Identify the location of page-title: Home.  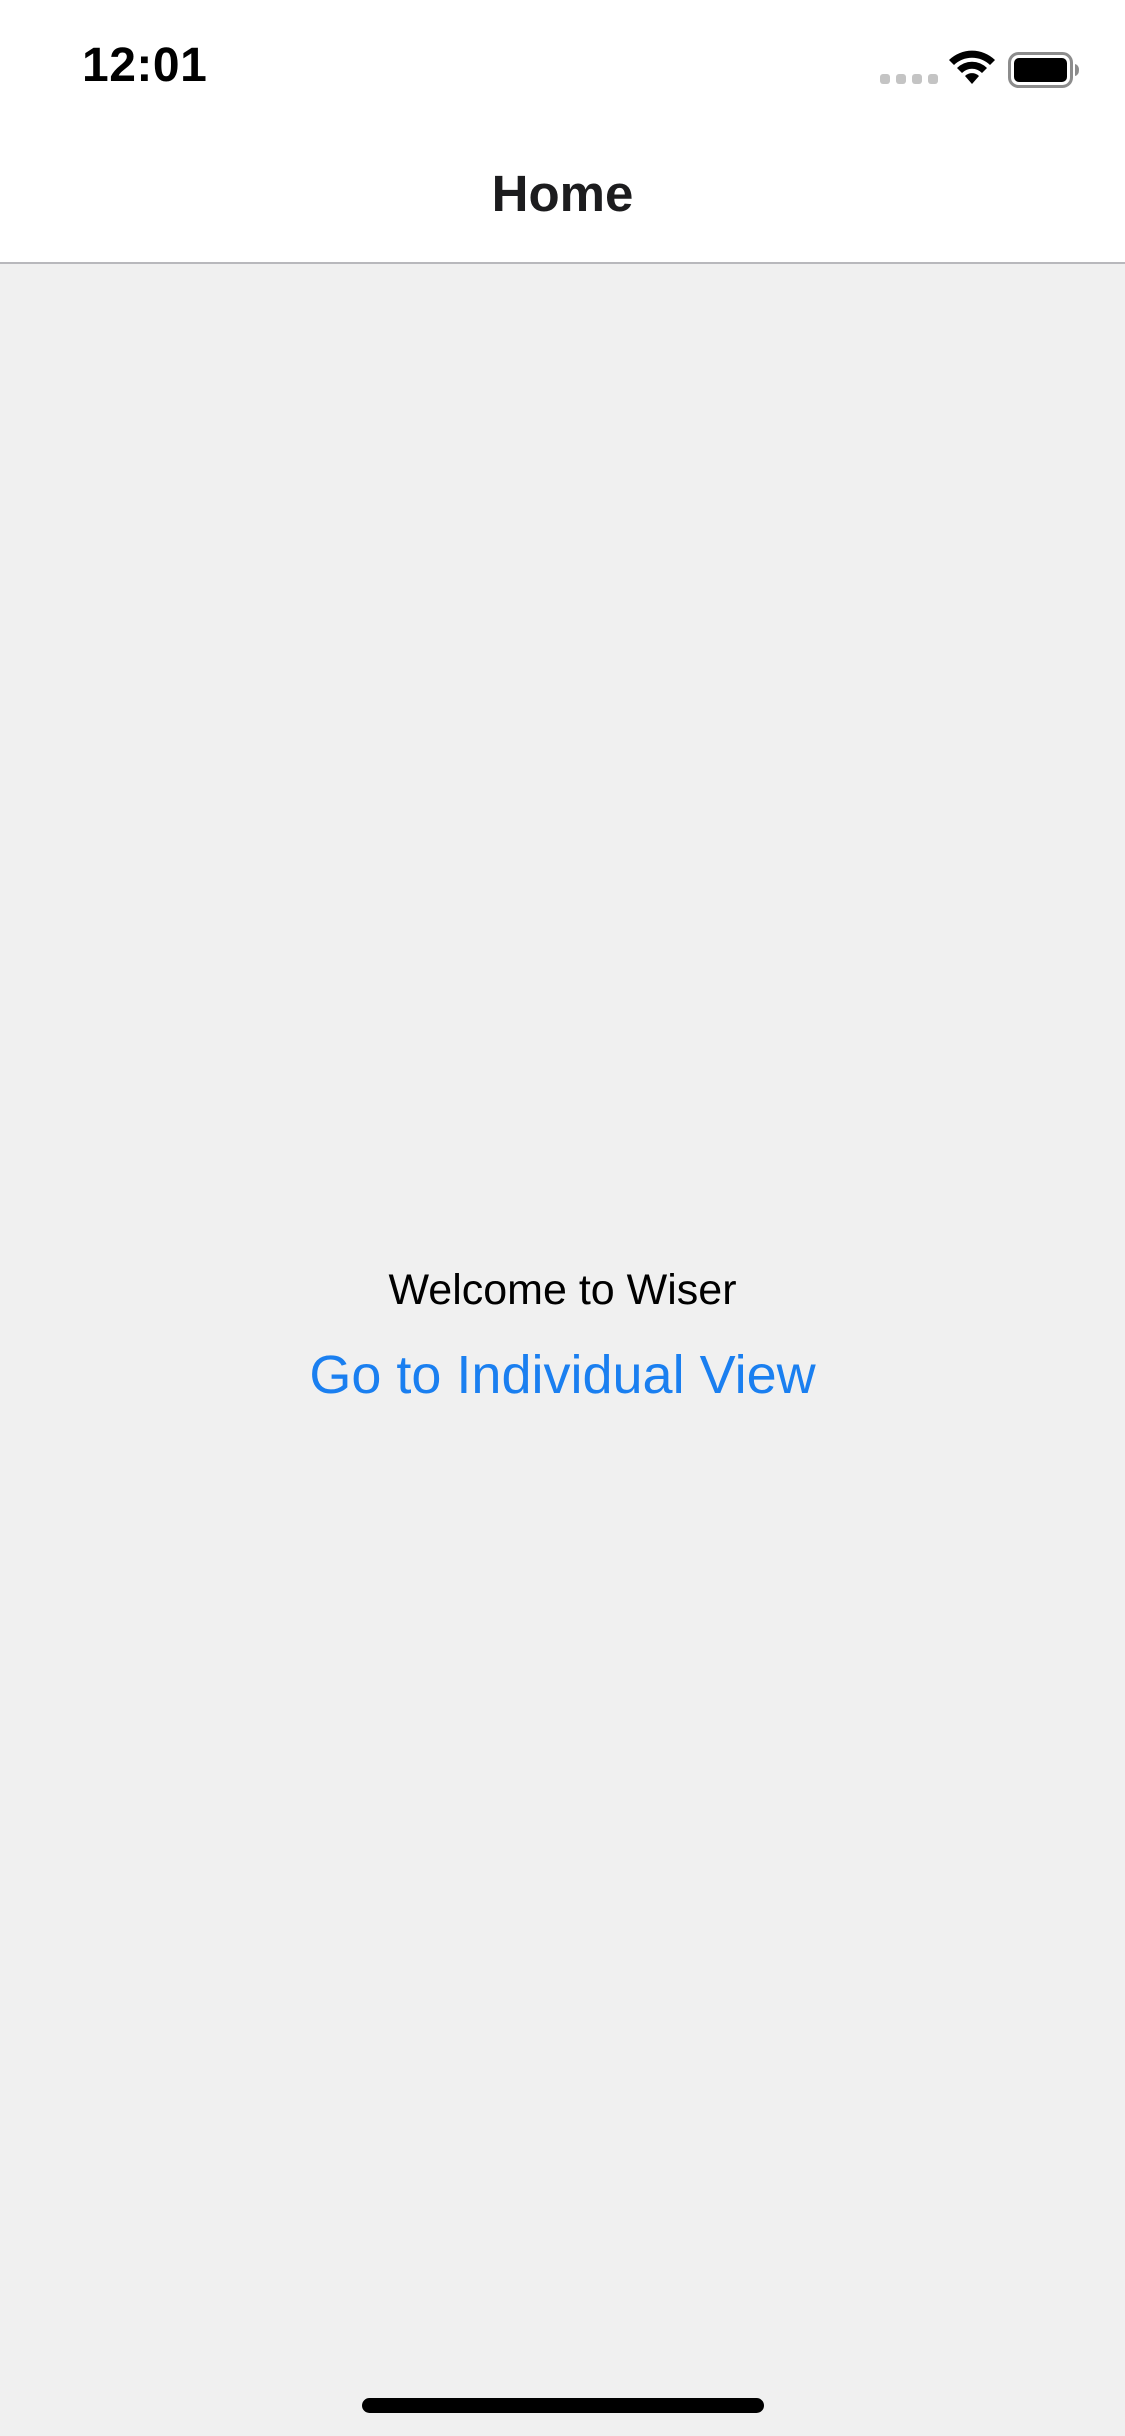
(562, 193).